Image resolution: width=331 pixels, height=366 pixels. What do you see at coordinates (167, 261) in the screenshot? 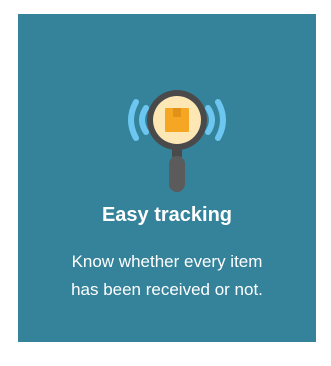
I see `description-line-1: Know whether every item` at bounding box center [167, 261].